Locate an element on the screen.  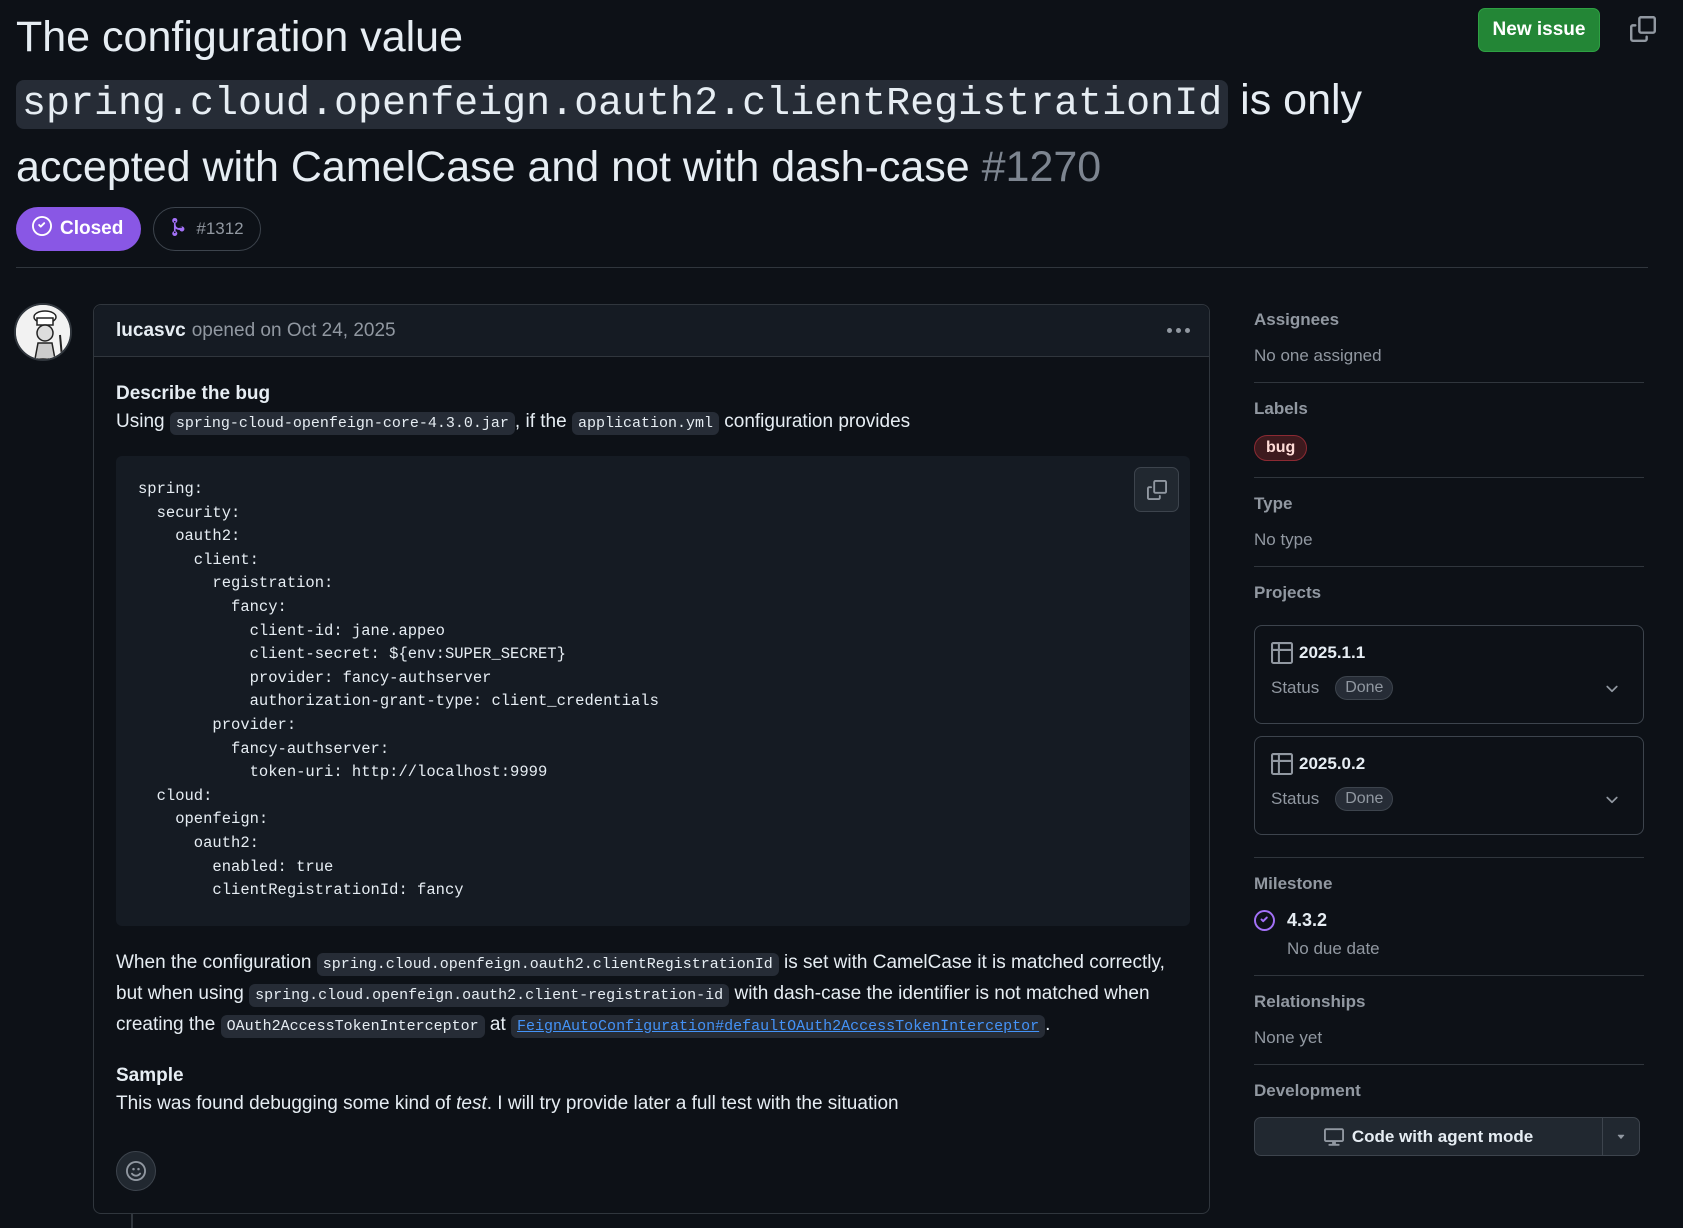
relationships-section: Relationships None yet is located at coordinates (1449, 1020).